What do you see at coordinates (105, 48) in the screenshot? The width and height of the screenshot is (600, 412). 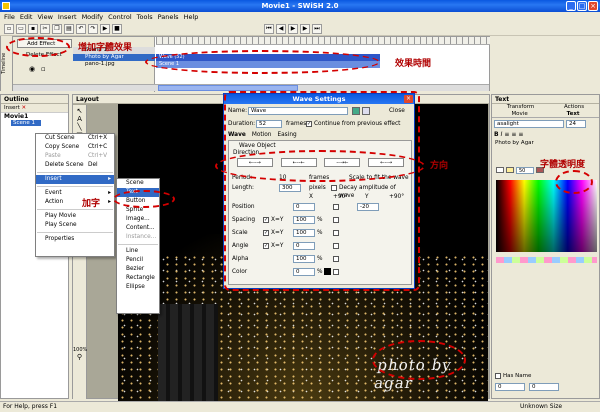 I see `annotation-add-effect: 增加字體效果` at bounding box center [105, 48].